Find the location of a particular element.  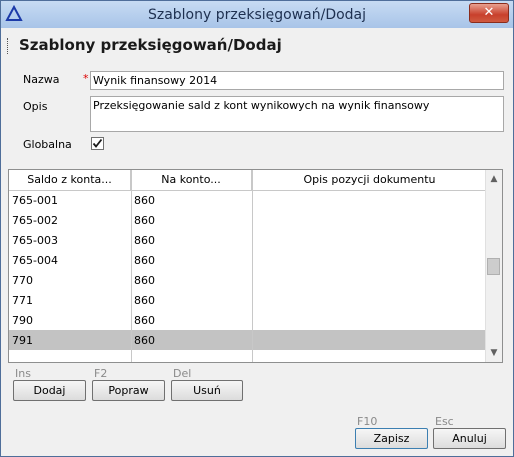

zapisz-shortcut: F10 is located at coordinates (367, 421).